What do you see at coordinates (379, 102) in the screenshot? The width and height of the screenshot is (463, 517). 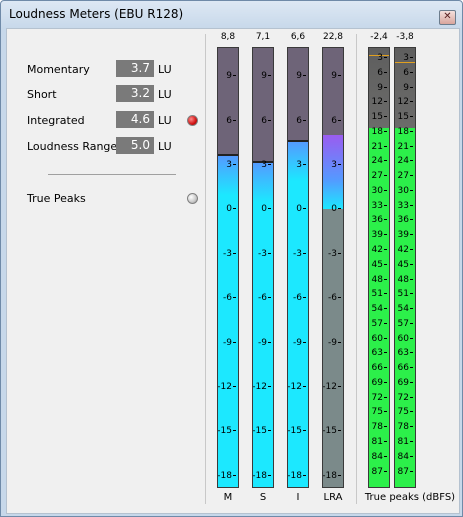 I see `scale-tick: 12` at bounding box center [379, 102].